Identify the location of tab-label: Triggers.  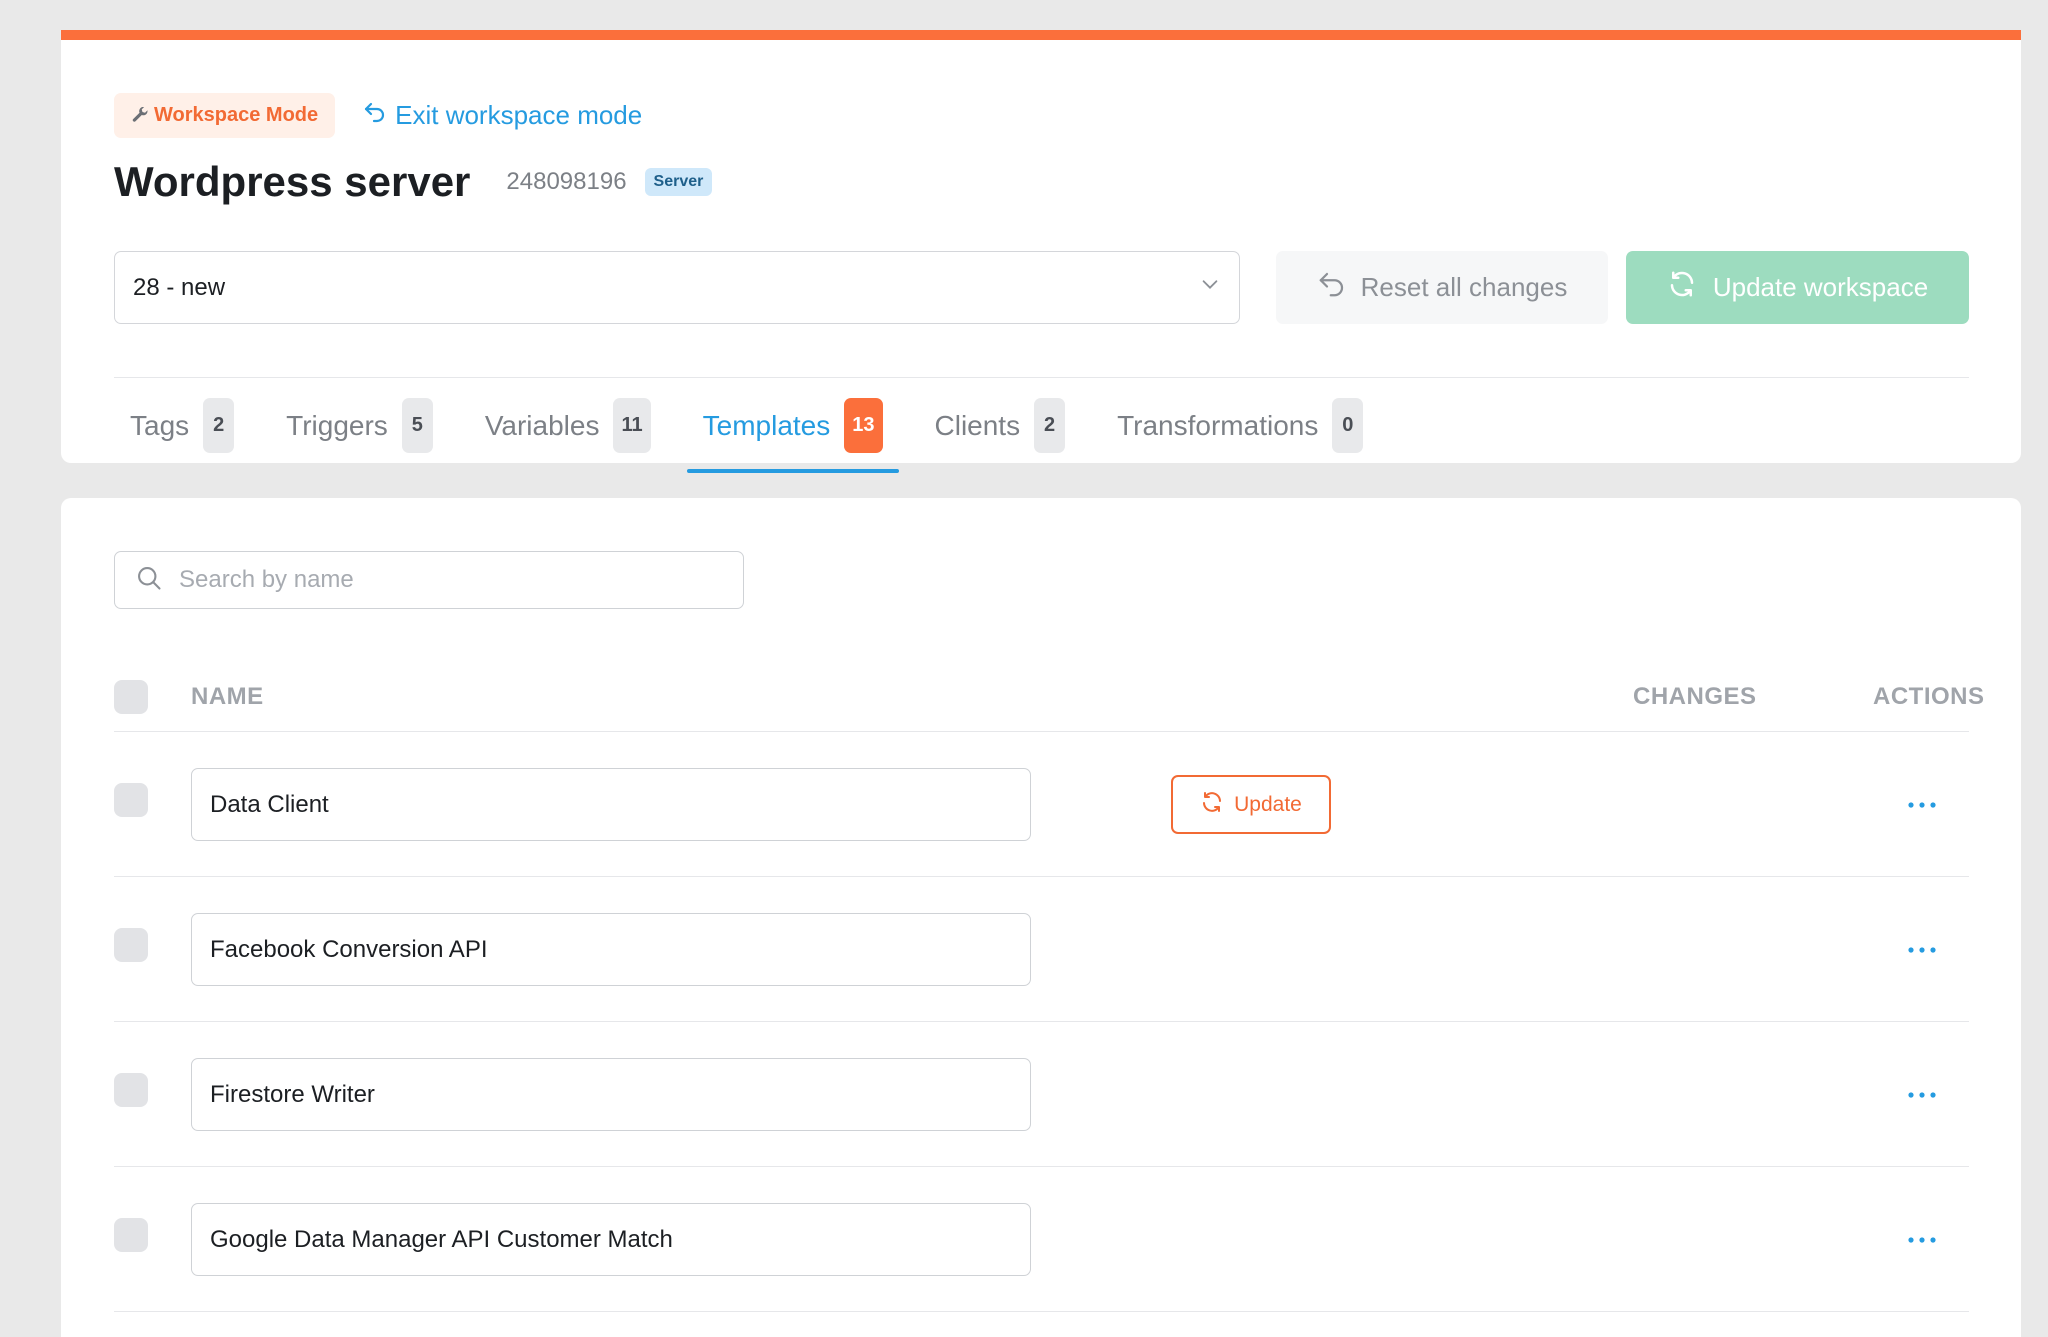
(337, 425).